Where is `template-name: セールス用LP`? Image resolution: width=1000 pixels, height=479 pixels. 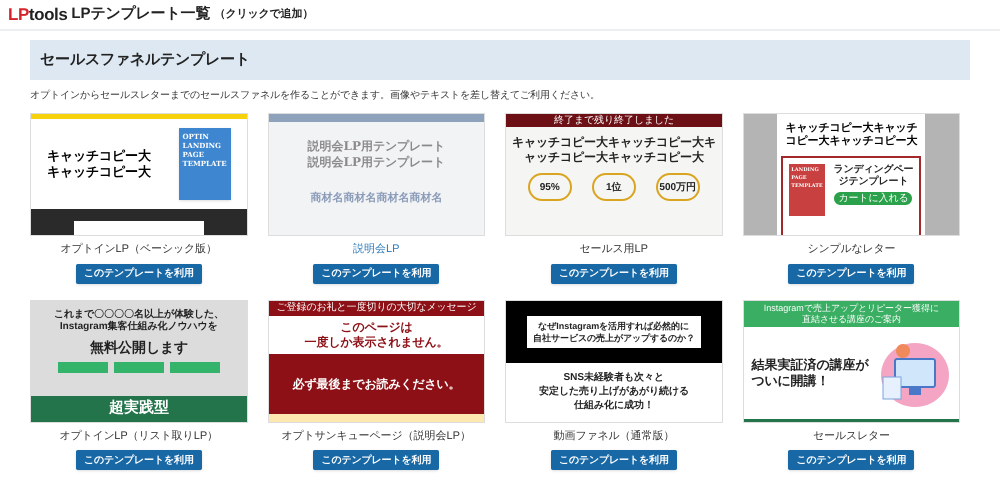 template-name: セールス用LP is located at coordinates (614, 249).